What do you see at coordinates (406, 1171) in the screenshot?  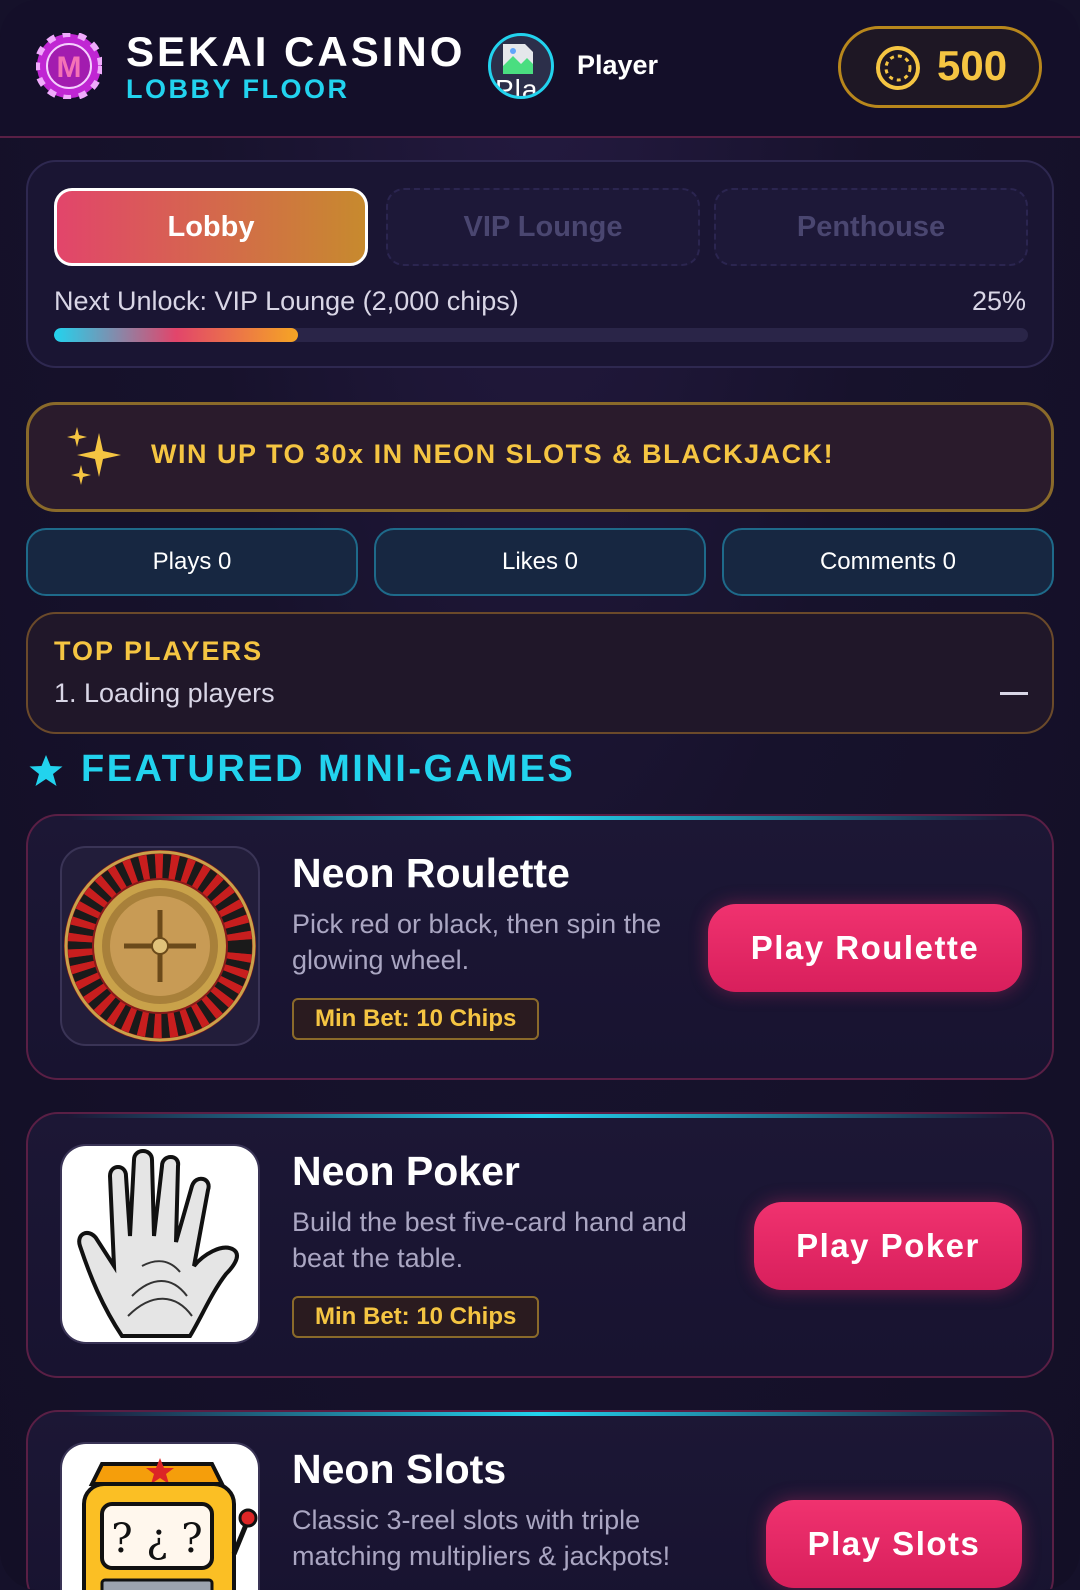 I see `game-title: Neon Poker` at bounding box center [406, 1171].